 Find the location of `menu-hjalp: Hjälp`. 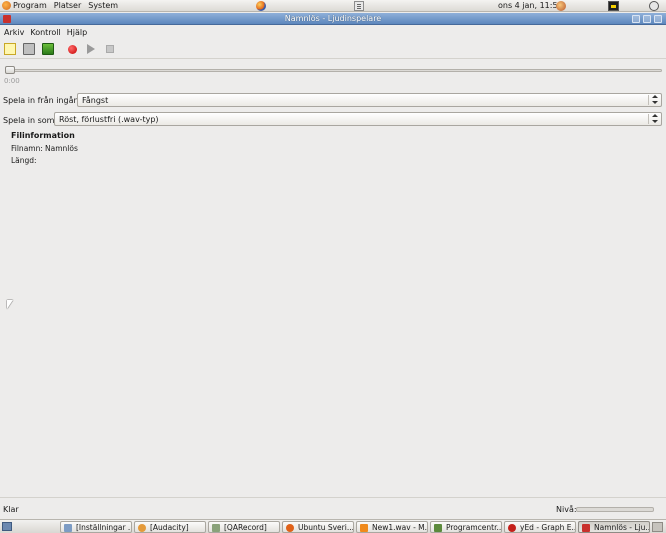

menu-hjalp: Hjälp is located at coordinates (77, 32).